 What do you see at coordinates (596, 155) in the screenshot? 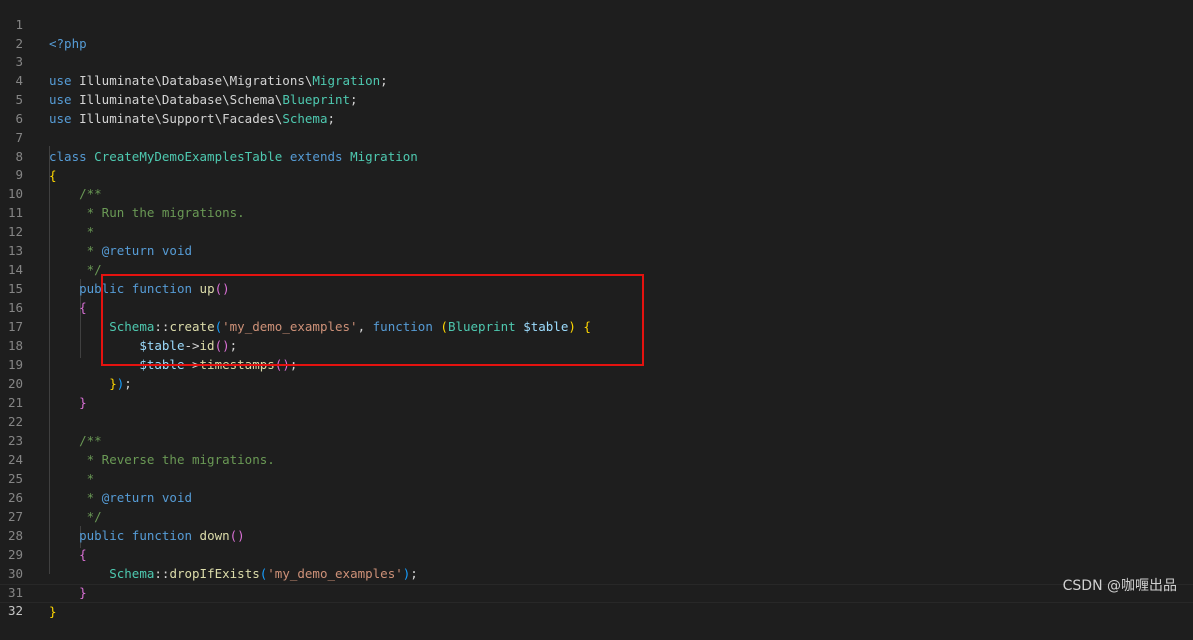
I see `code-line: 8 {` at bounding box center [596, 155].